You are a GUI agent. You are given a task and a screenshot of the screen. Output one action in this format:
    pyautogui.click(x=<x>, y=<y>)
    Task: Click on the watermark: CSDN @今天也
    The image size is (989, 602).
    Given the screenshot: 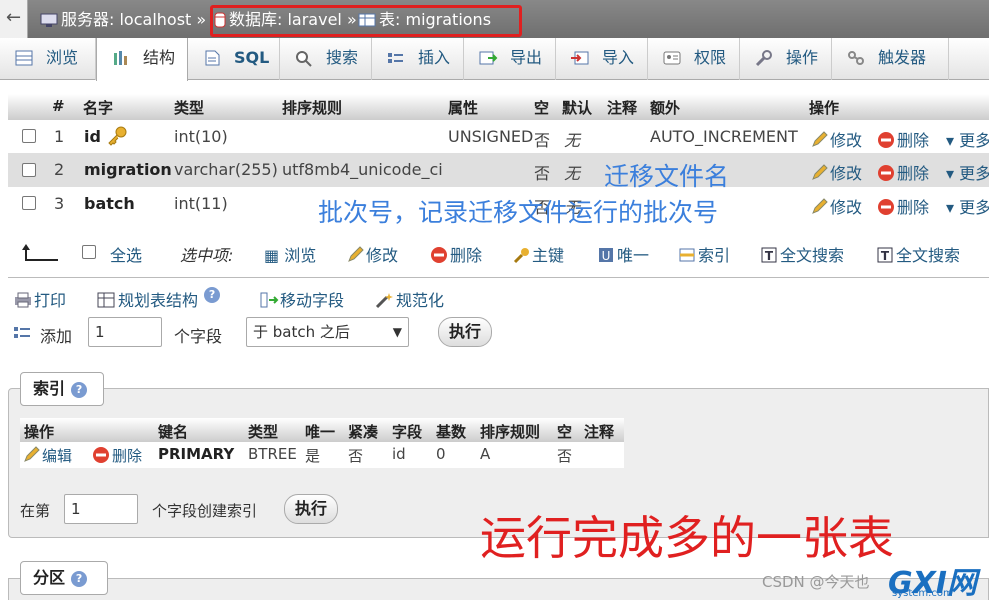 What is the action you would take?
    pyautogui.click(x=816, y=582)
    